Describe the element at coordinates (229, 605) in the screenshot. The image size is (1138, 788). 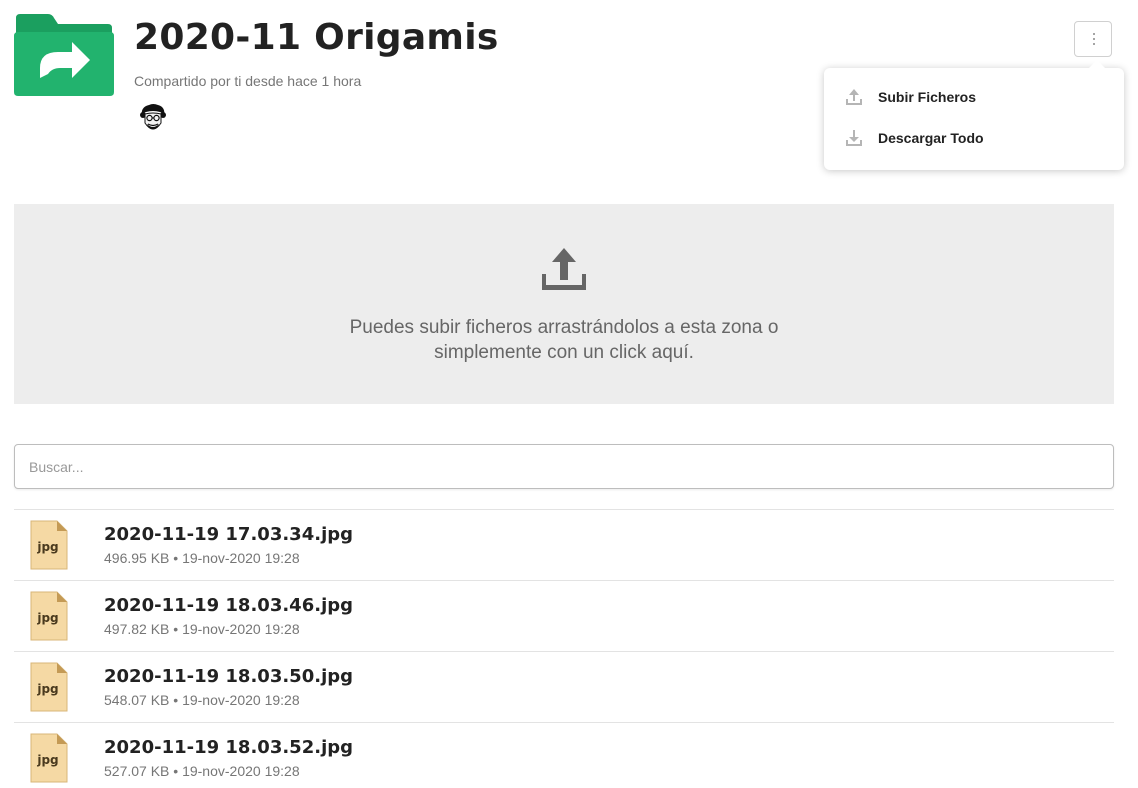
I see `file-name: 2020-11-19 18.03.46.jpg` at that location.